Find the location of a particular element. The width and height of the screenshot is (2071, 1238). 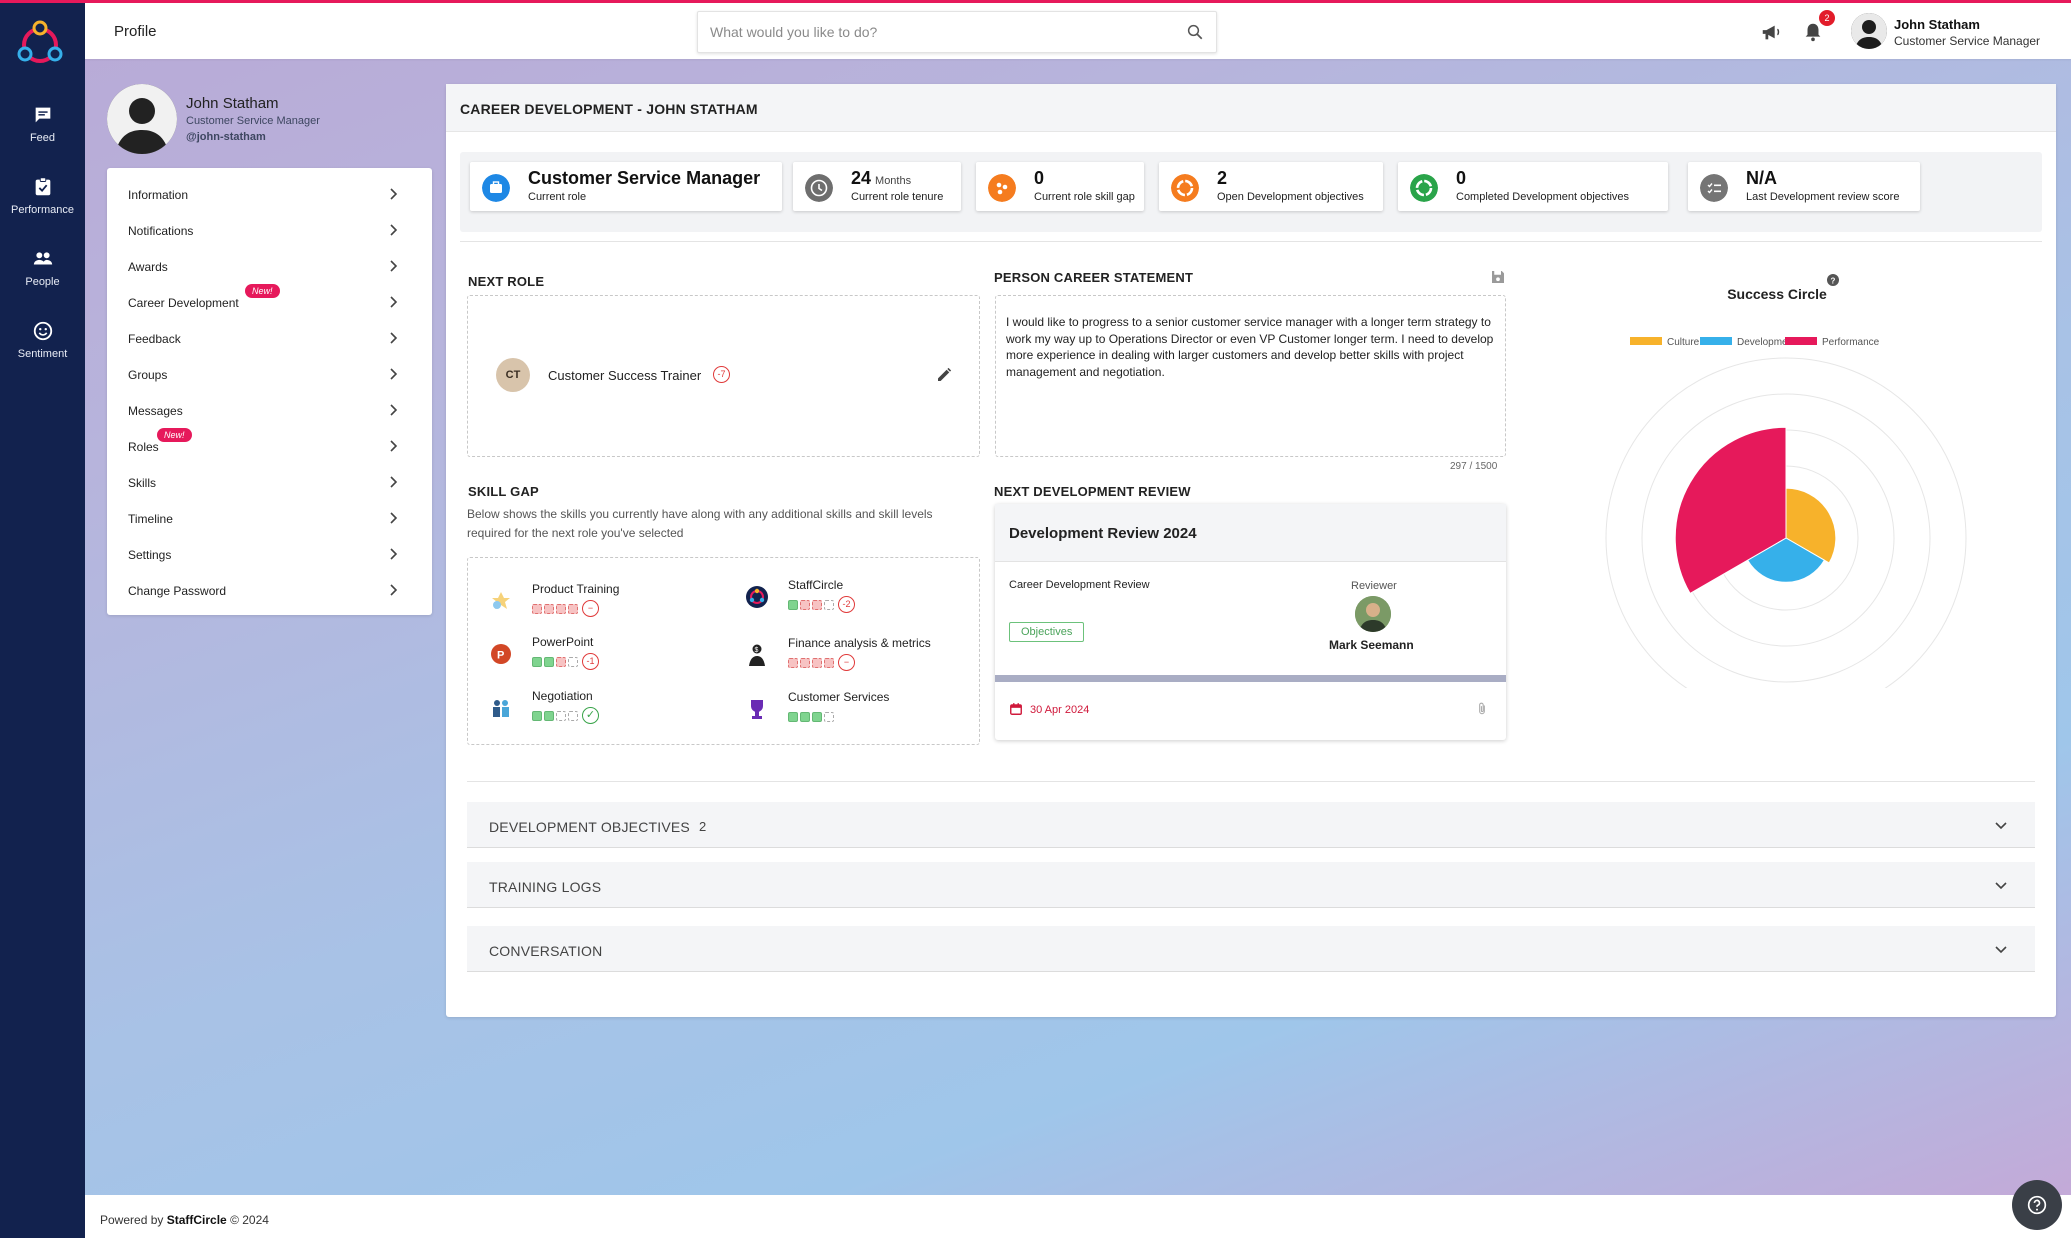

help-button is located at coordinates (2037, 1205).